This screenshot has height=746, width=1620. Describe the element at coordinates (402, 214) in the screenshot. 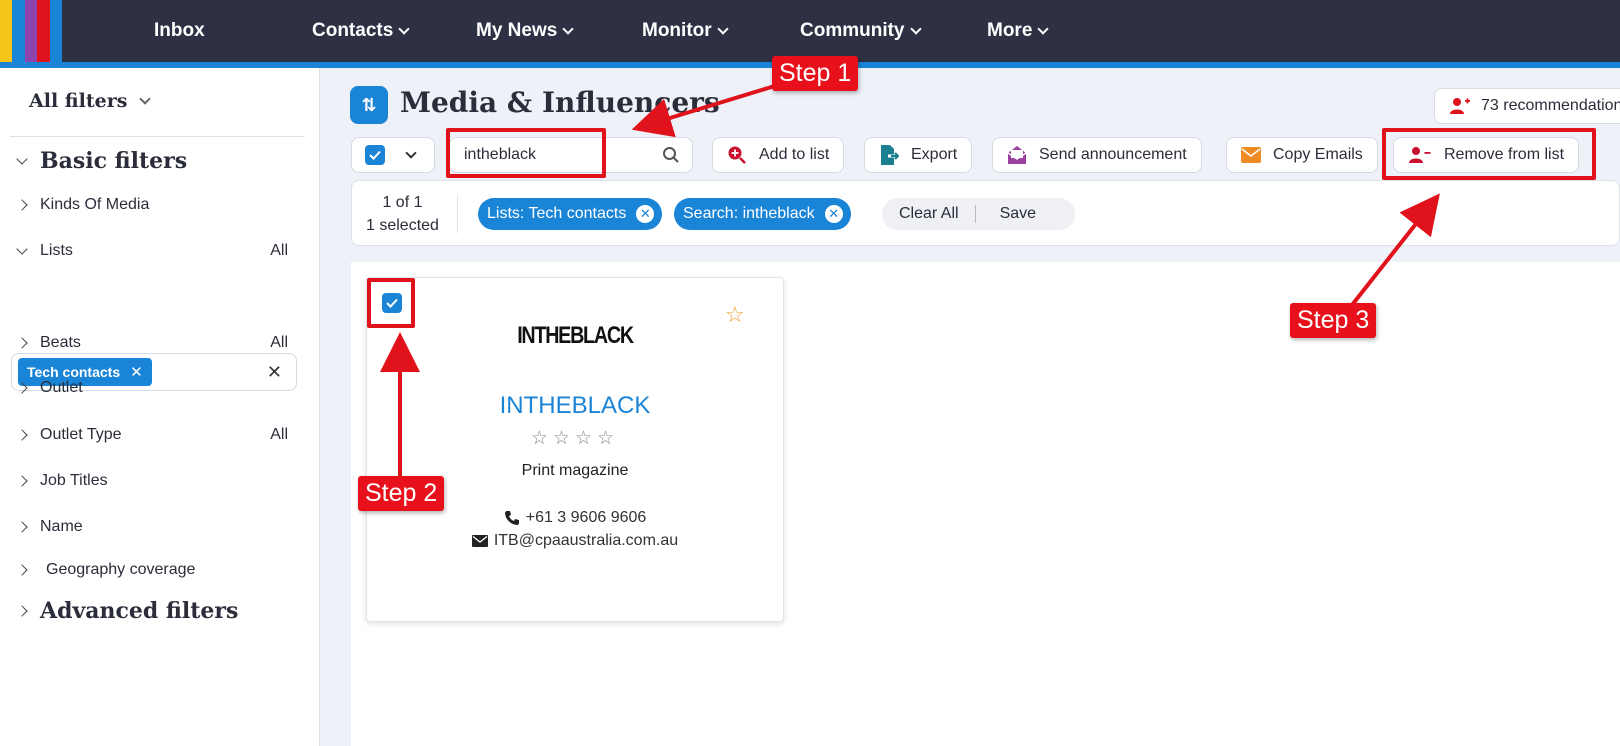

I see `result-count: 1 of 1 1 selected` at that location.